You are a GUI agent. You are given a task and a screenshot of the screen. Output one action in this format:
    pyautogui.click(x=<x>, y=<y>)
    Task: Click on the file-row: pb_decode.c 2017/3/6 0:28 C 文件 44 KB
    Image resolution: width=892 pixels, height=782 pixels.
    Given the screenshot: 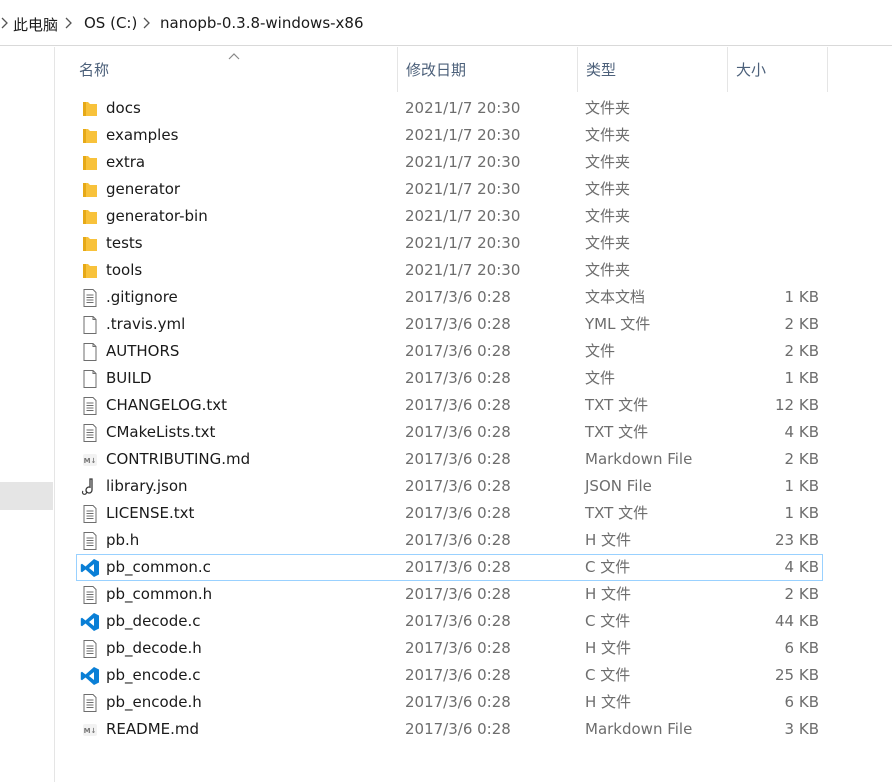 What is the action you would take?
    pyautogui.click(x=449, y=621)
    